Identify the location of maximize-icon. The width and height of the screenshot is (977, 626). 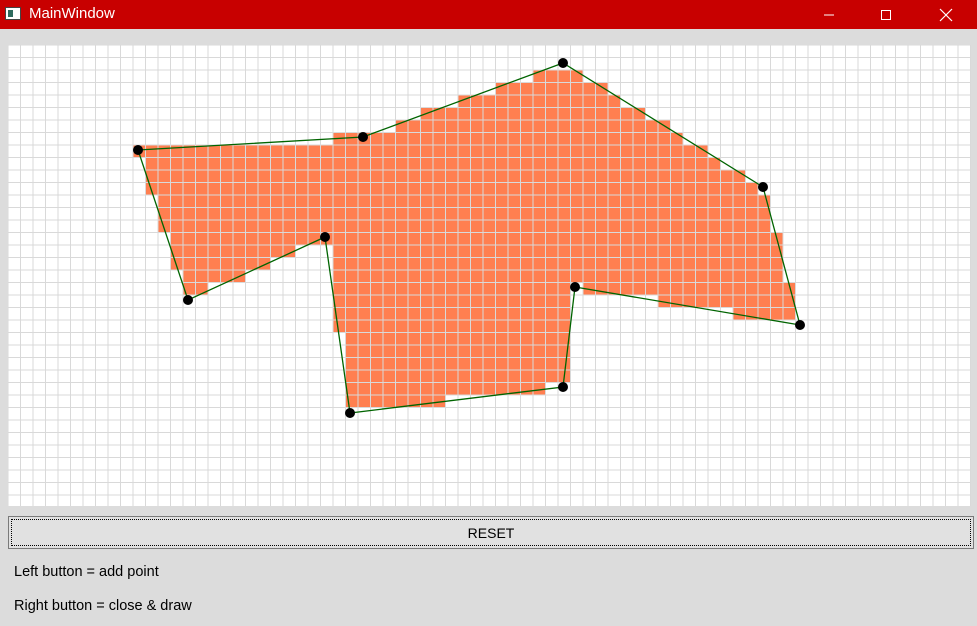
(886, 14).